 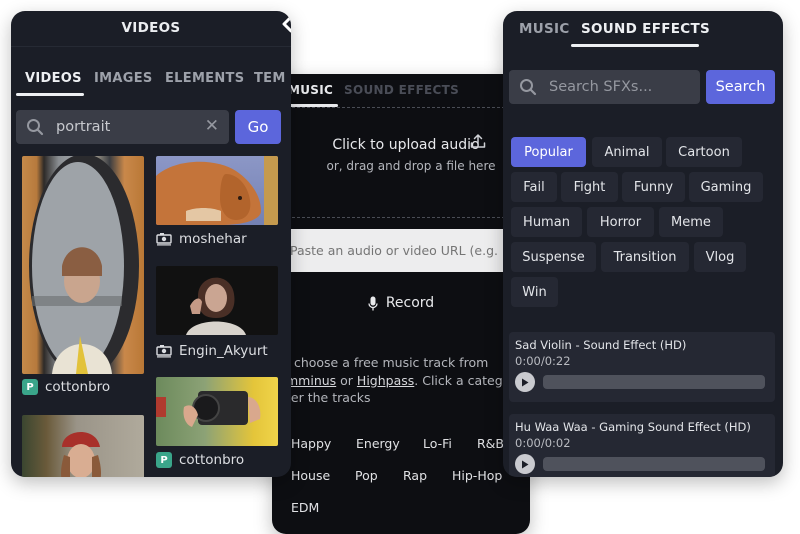 I want to click on credit-name: moshehar, so click(x=213, y=239).